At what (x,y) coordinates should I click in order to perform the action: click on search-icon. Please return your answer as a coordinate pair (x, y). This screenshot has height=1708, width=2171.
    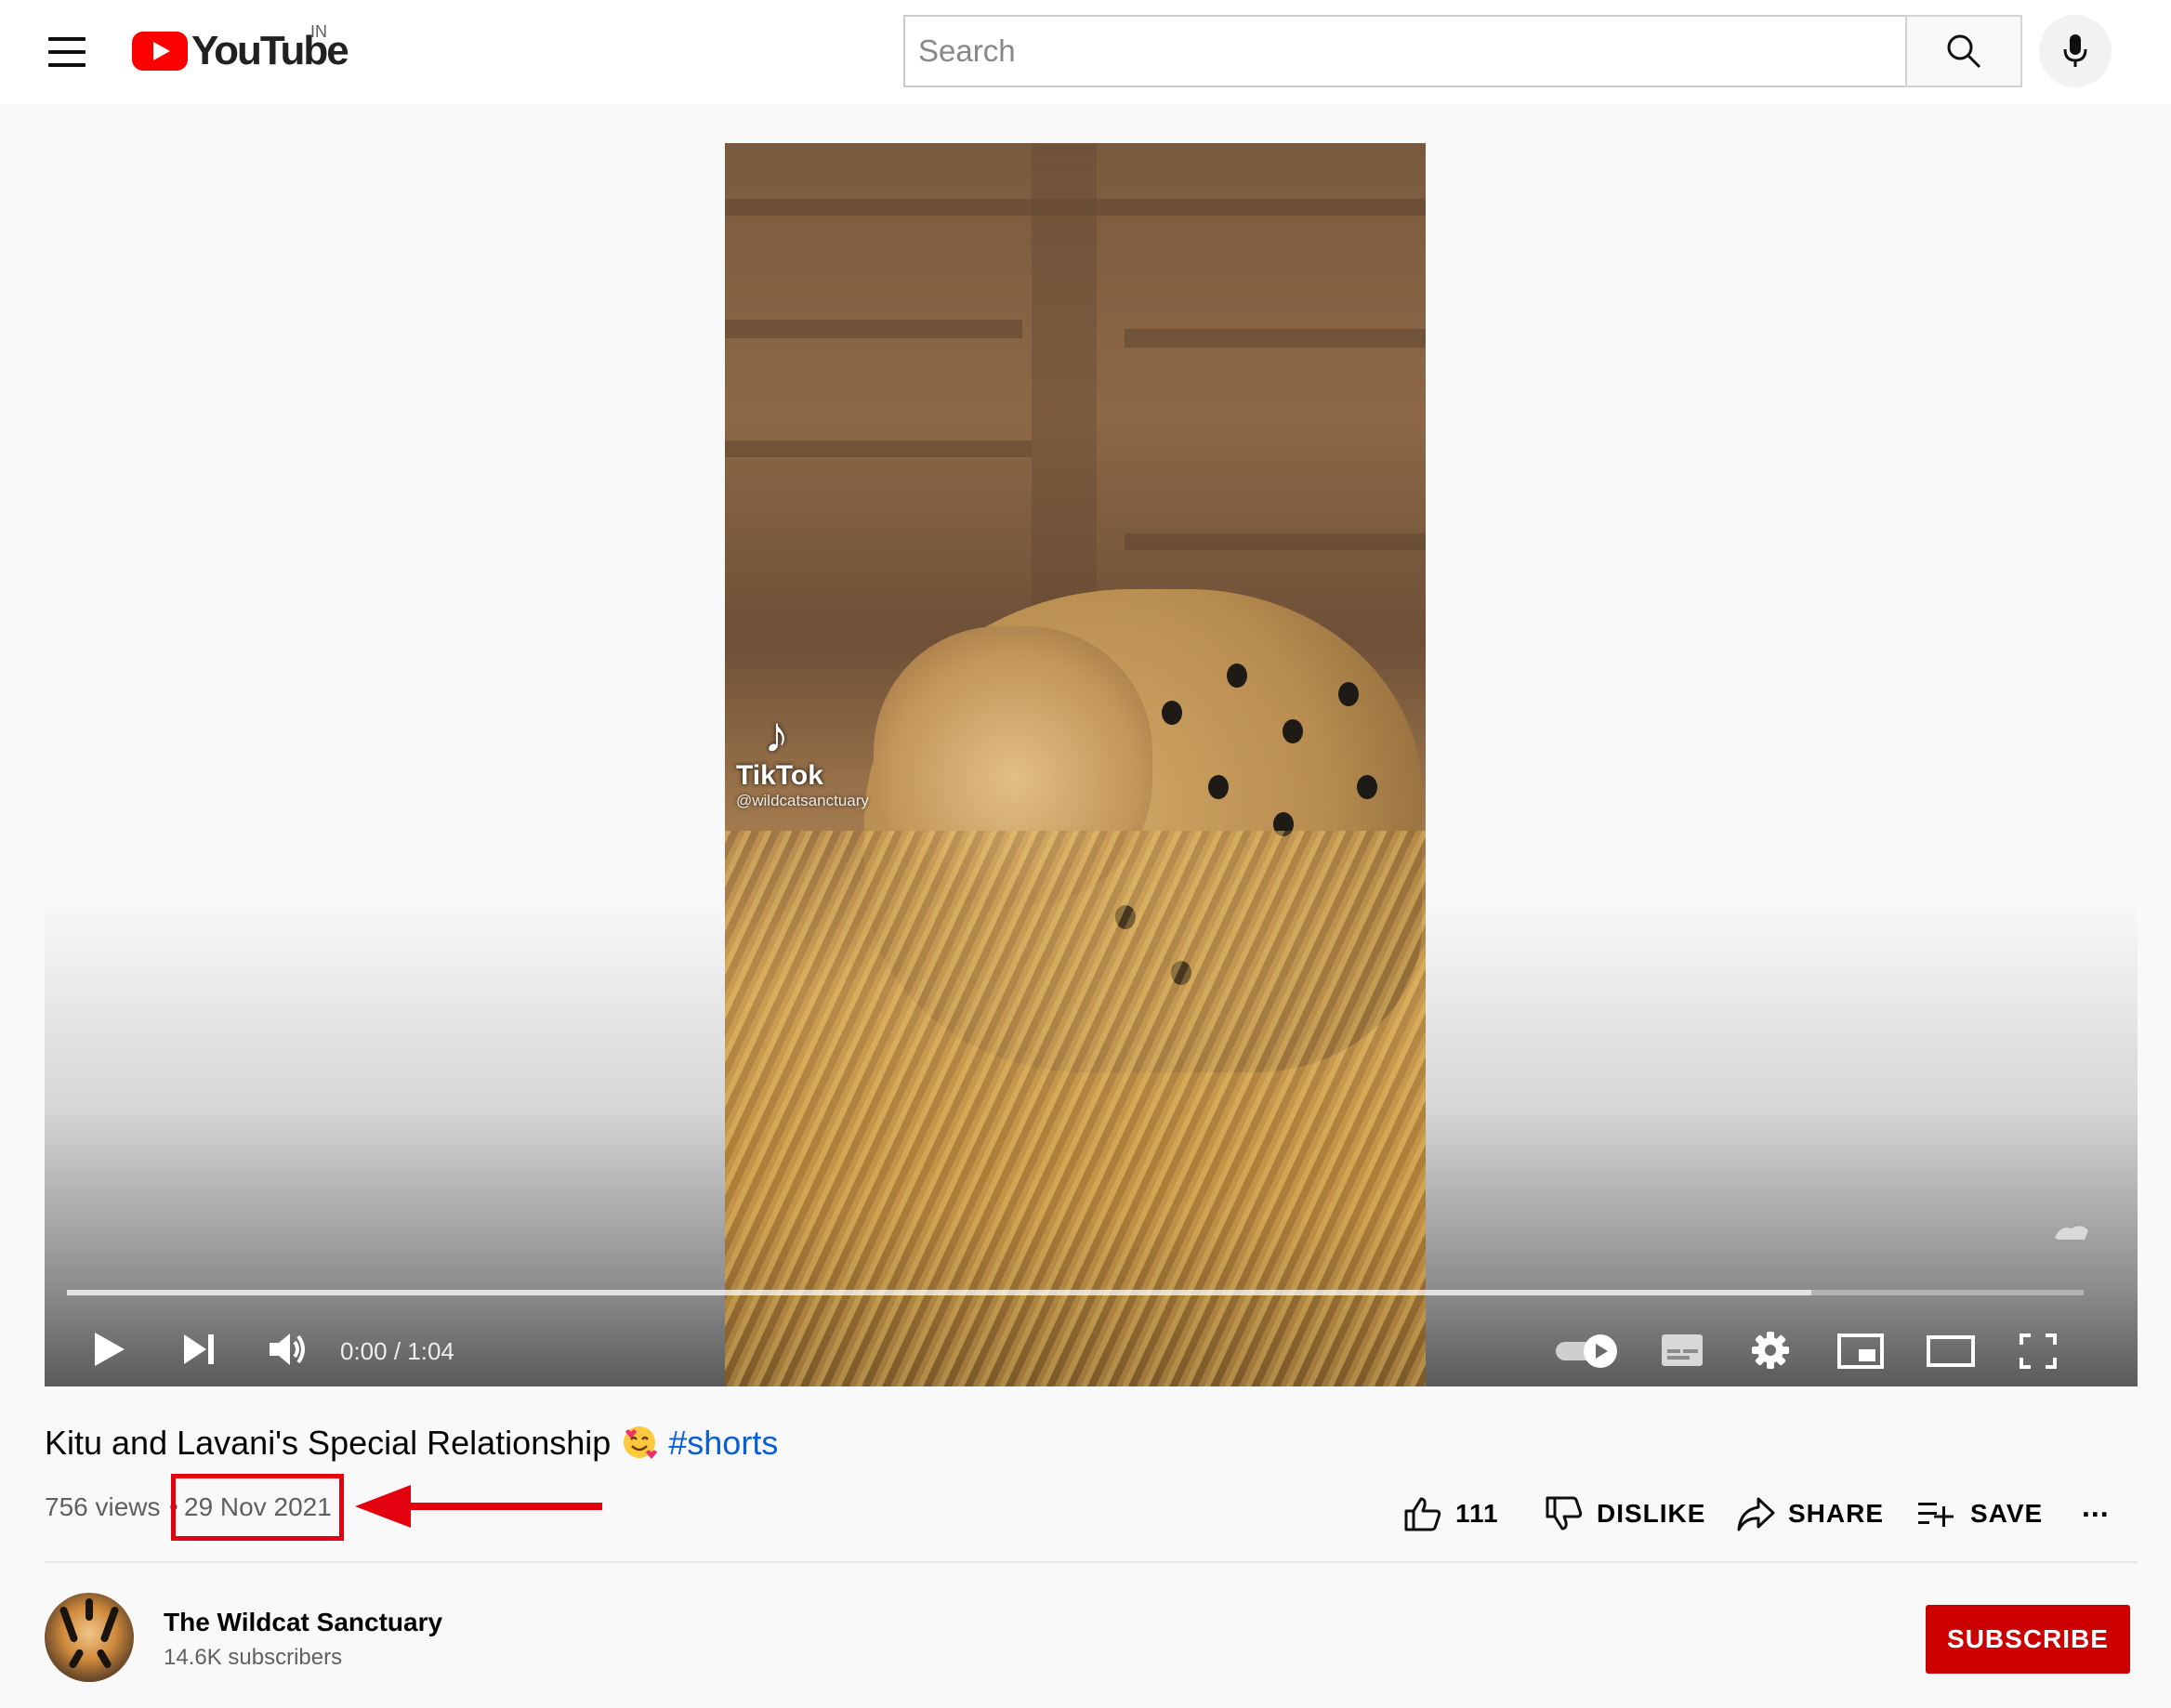
    Looking at the image, I should click on (1964, 51).